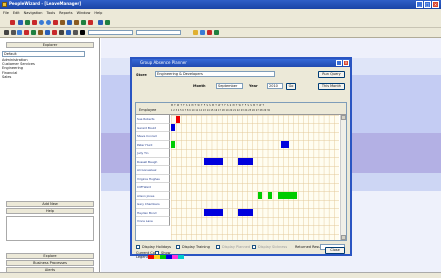 The height and width of the screenshot is (278, 441). I want to click on navigate-icon, so click(202, 32).